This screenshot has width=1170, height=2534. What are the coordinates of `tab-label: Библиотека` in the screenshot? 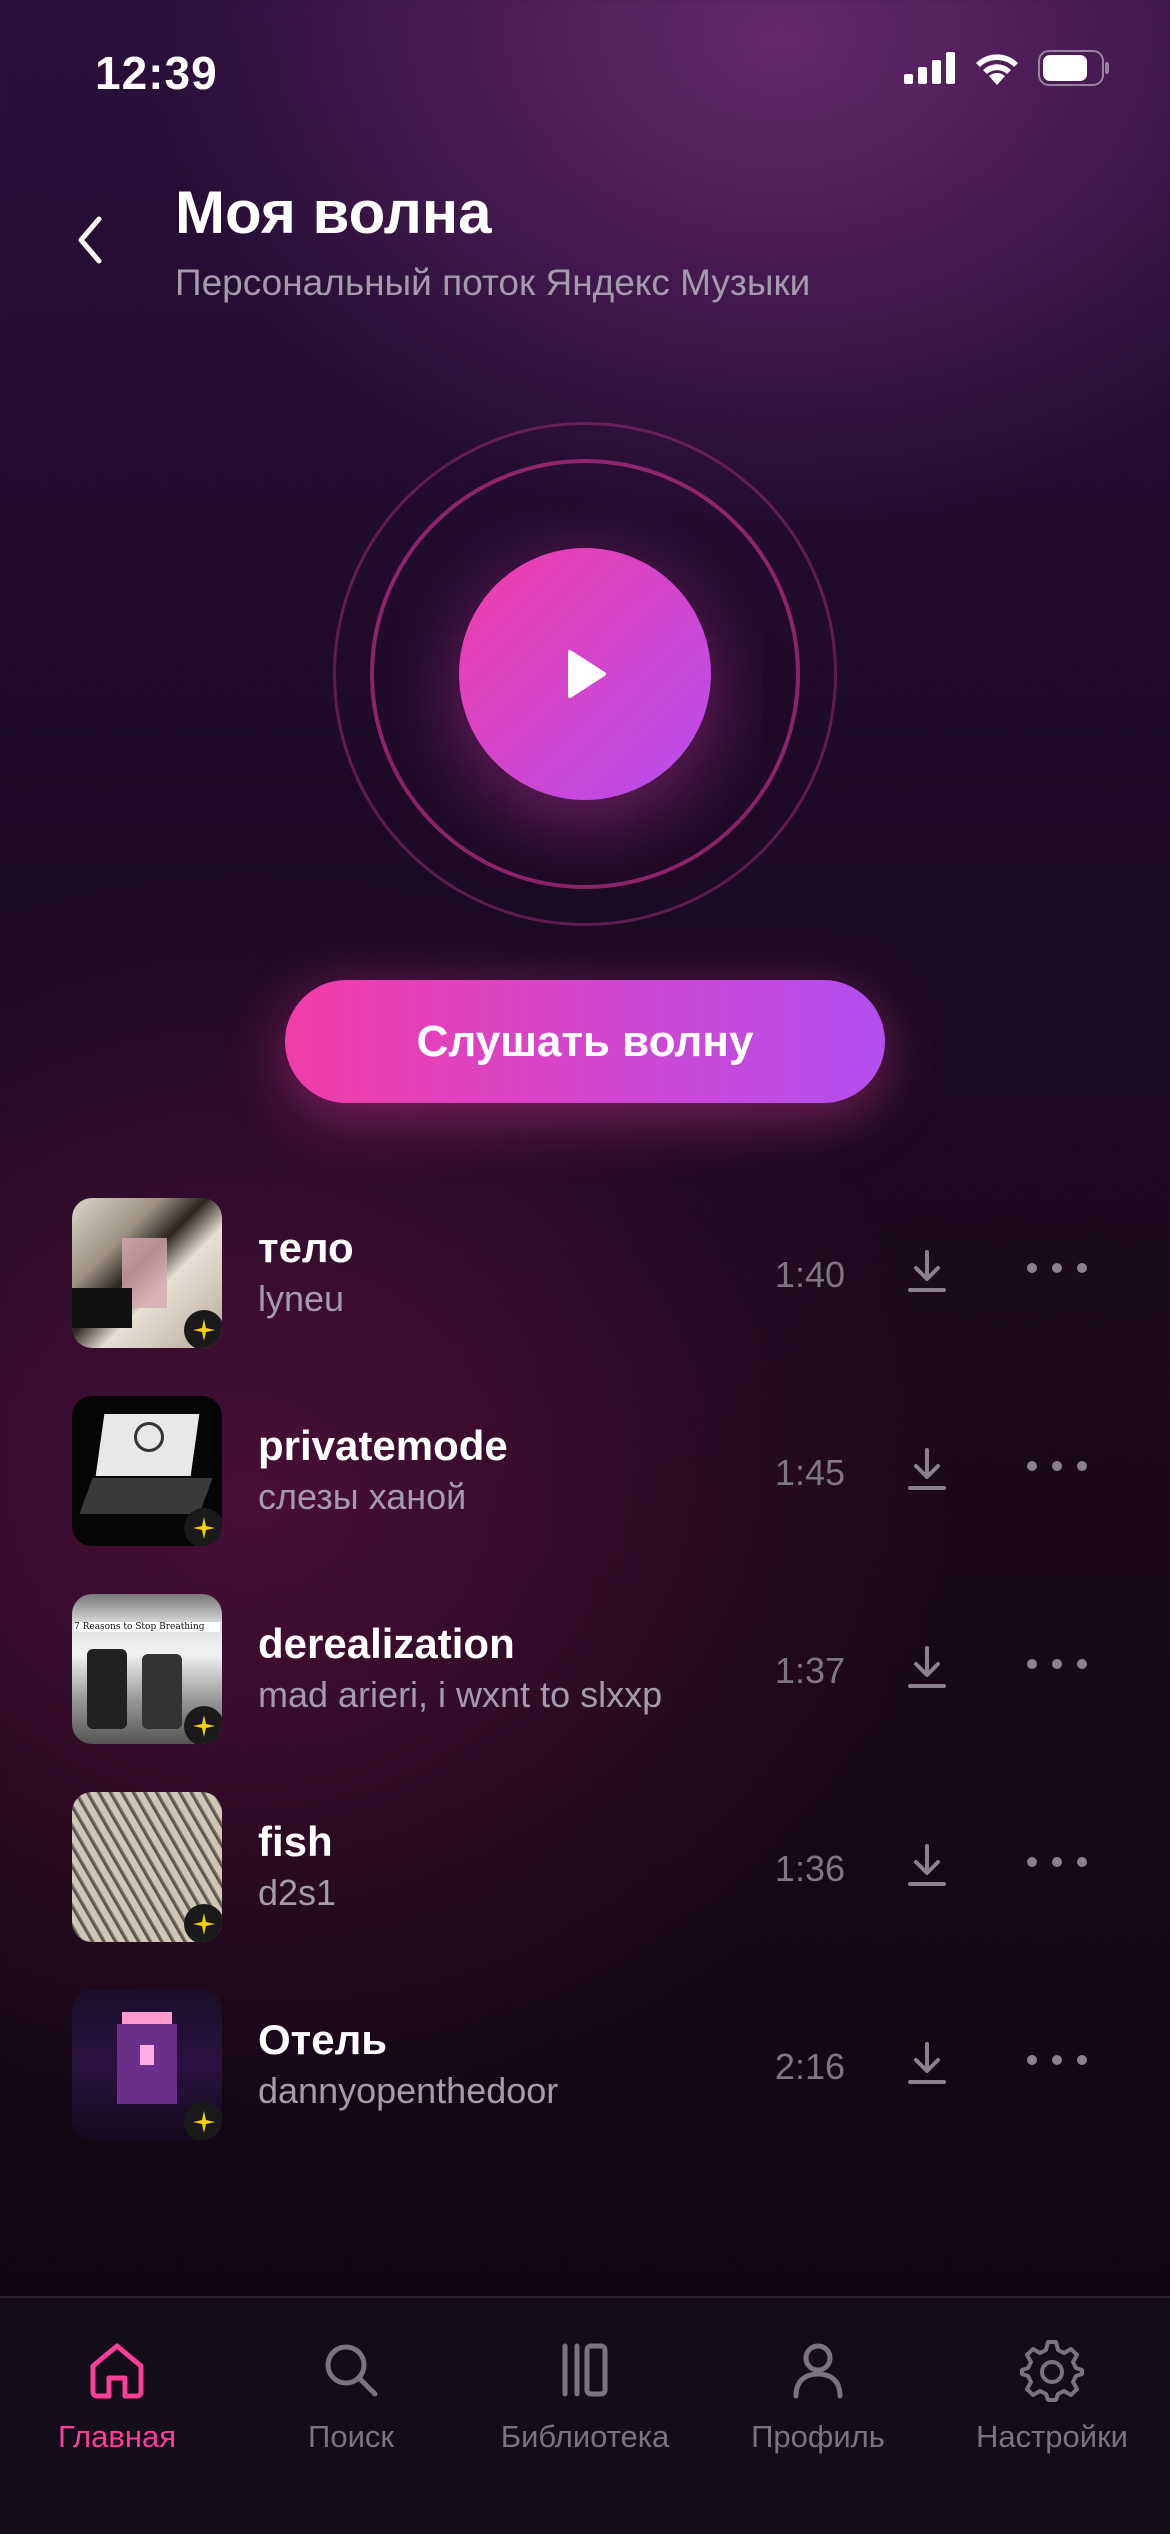 It's located at (585, 2436).